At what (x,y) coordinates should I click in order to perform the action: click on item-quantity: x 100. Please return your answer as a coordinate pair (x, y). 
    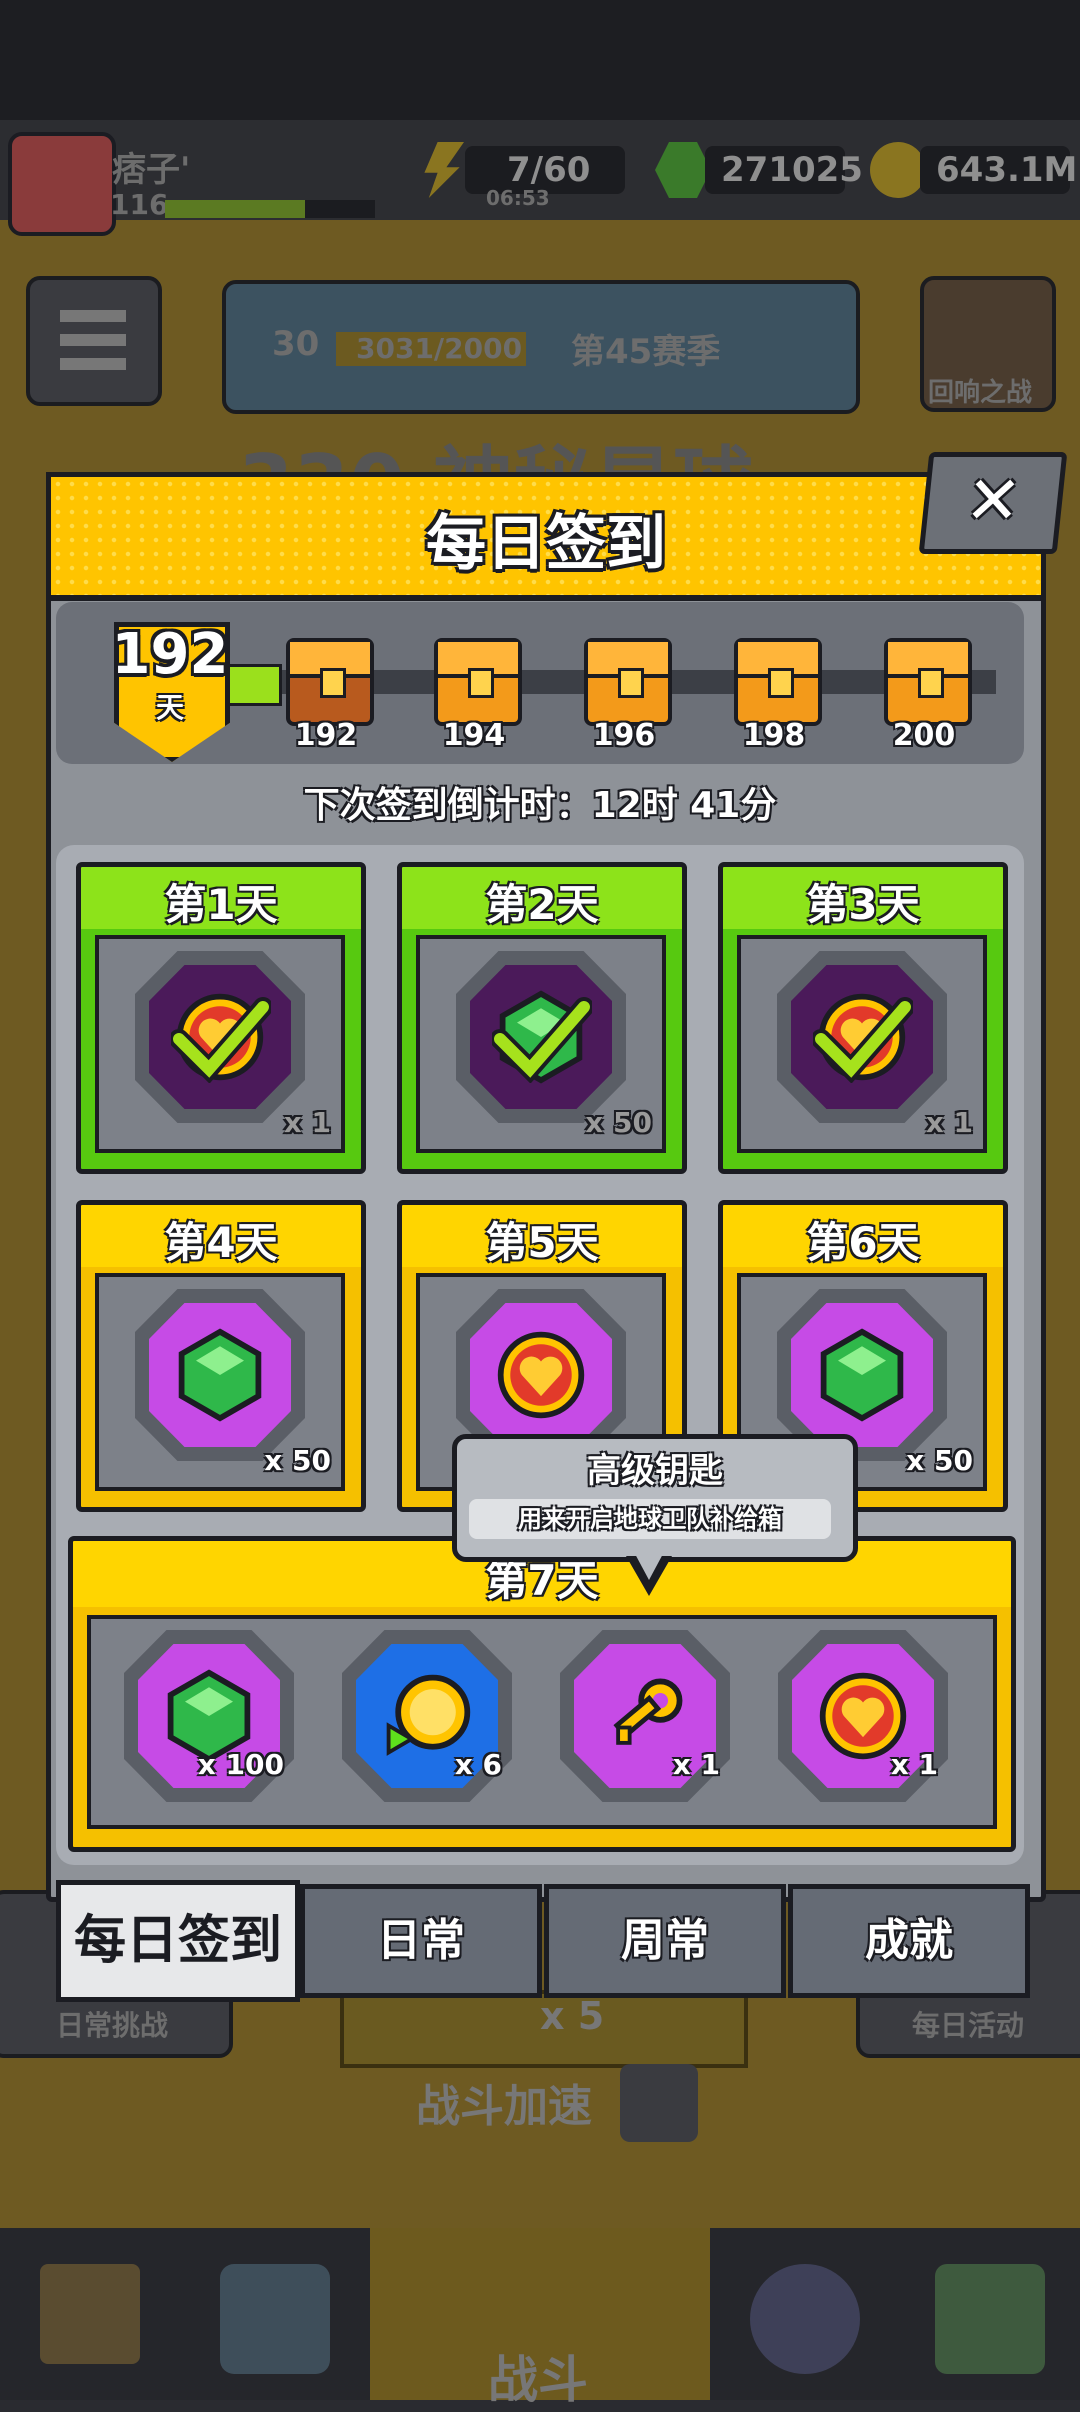
    Looking at the image, I should click on (240, 1764).